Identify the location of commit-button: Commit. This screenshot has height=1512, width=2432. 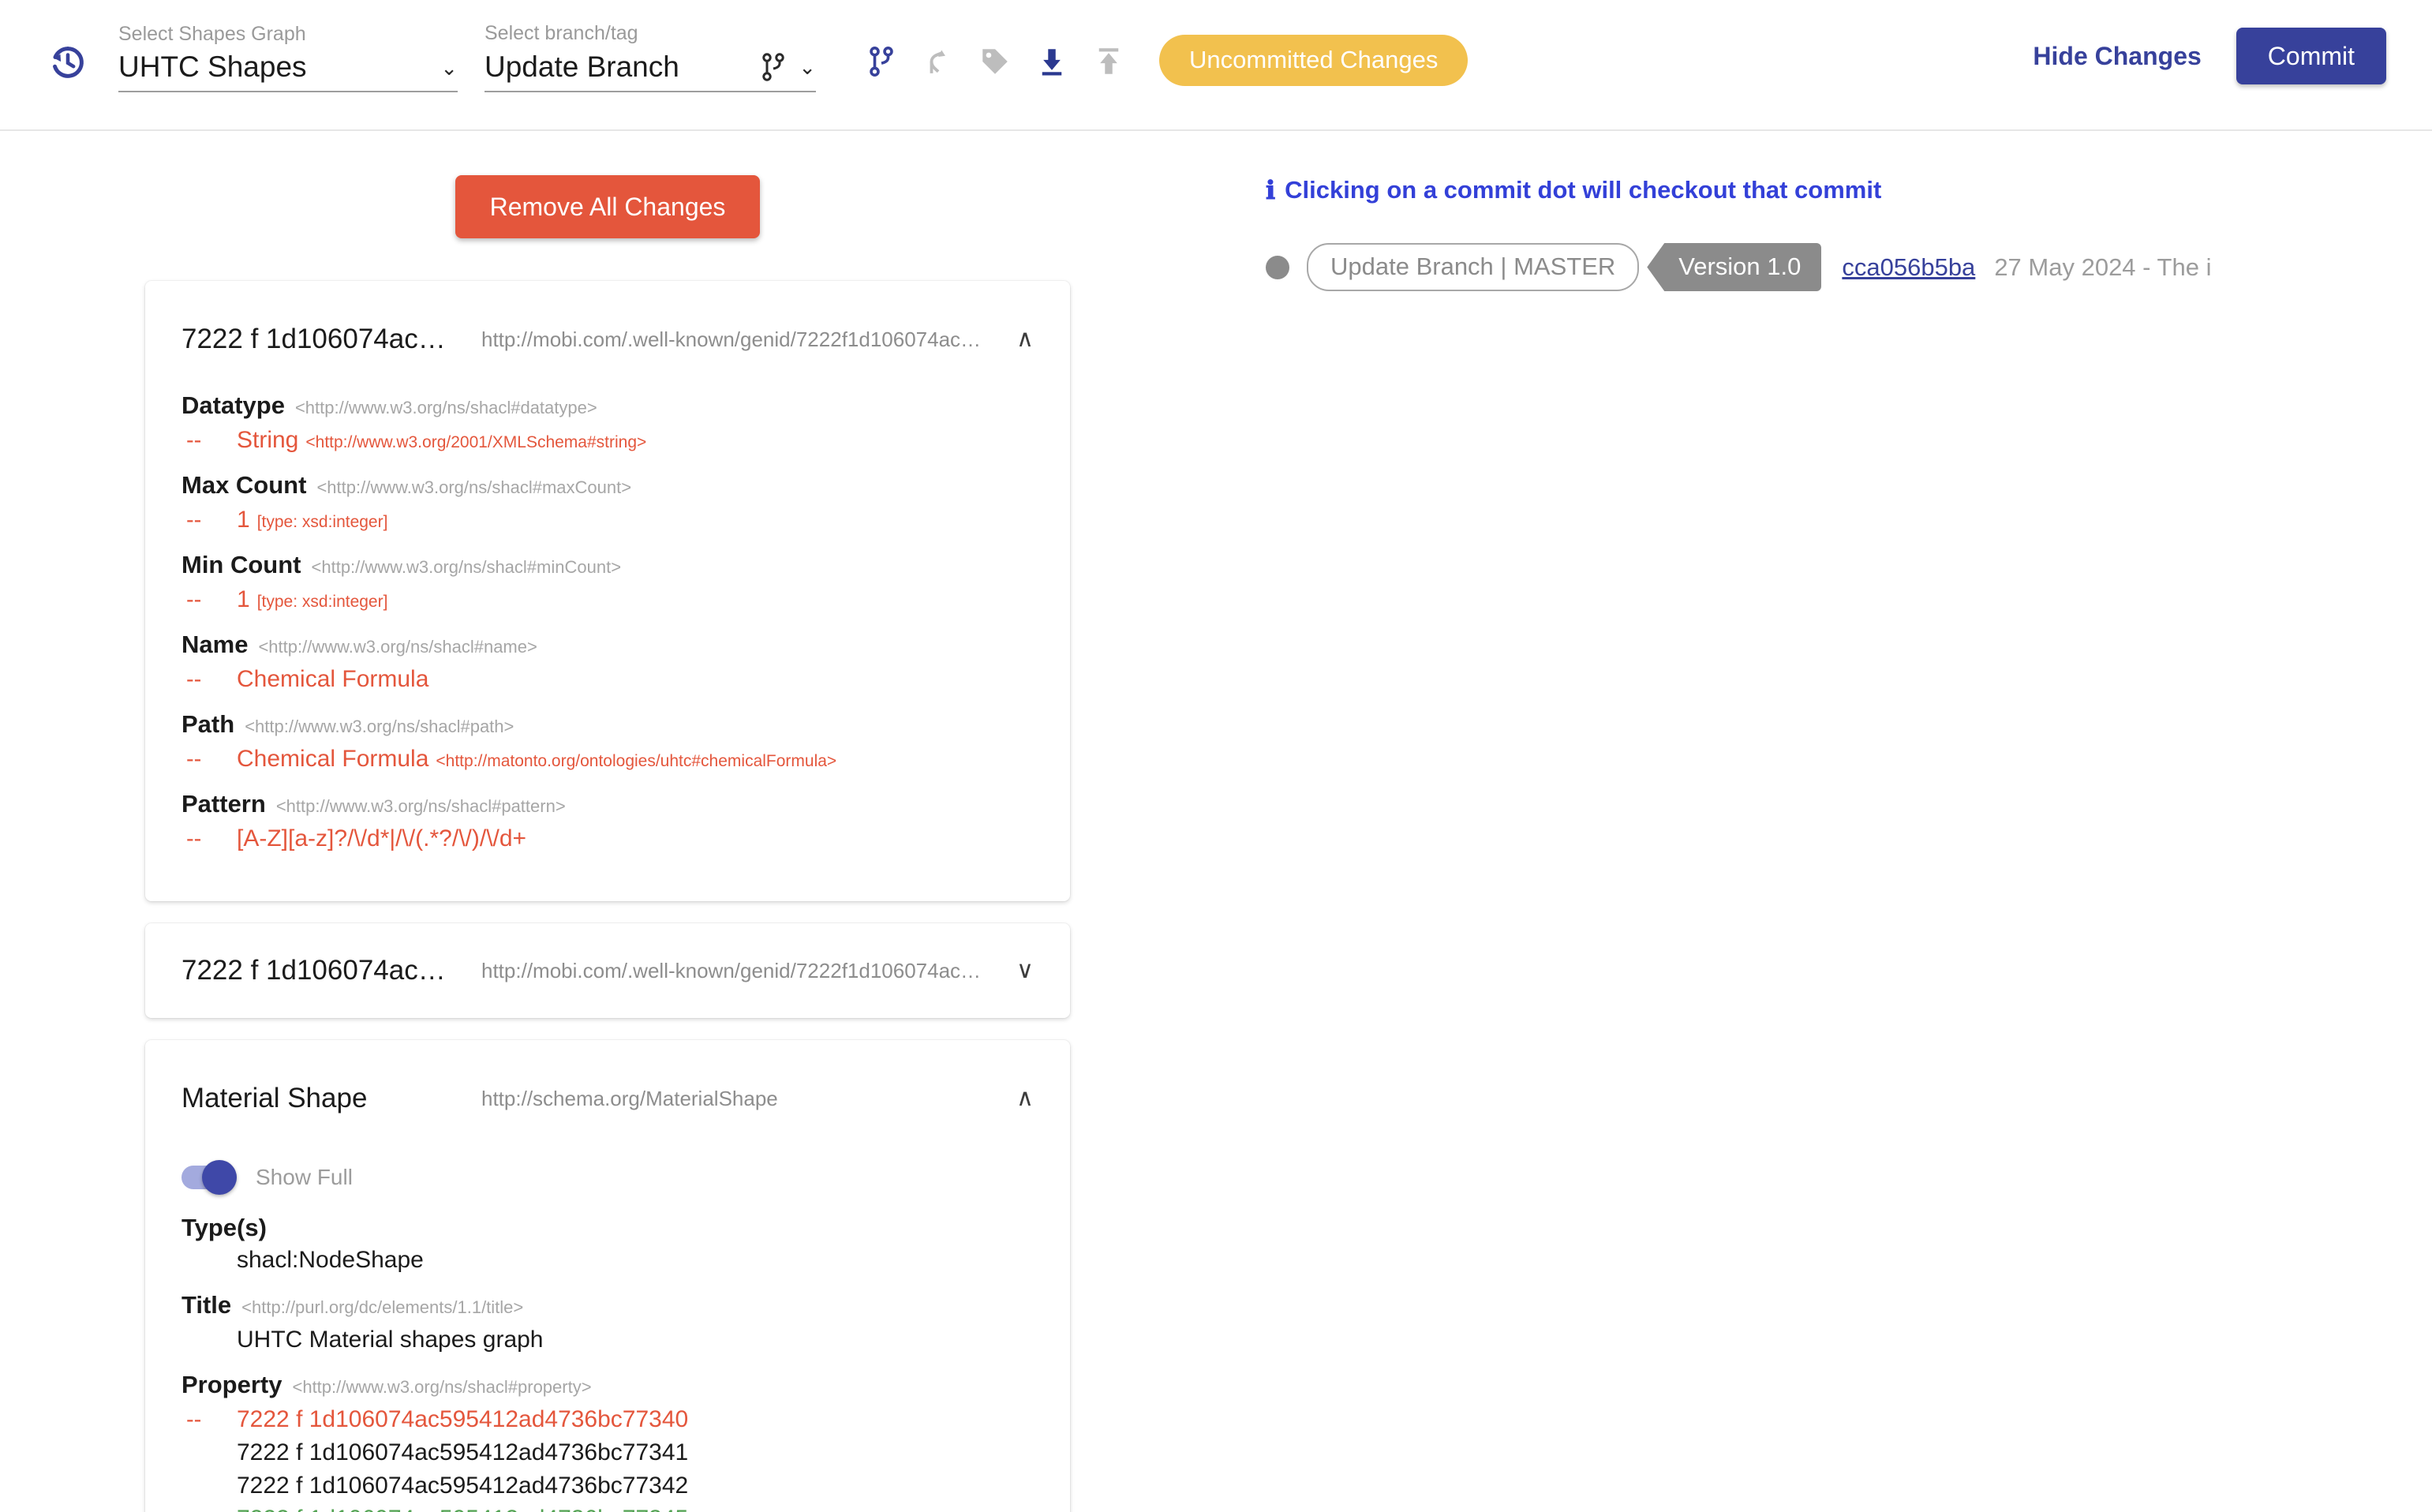
(2311, 56).